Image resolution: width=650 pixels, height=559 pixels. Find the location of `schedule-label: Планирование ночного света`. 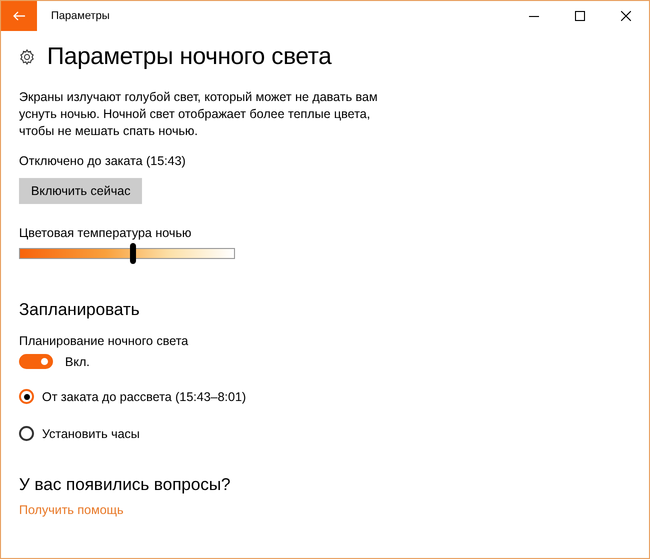

schedule-label: Планирование ночного света is located at coordinates (103, 341).